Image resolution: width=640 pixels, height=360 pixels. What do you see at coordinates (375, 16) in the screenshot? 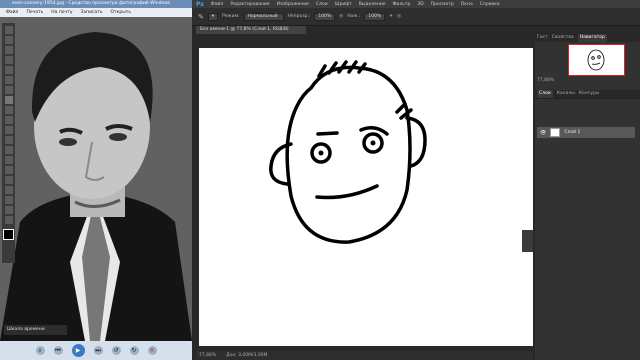
I see `flow-input: 100%` at bounding box center [375, 16].